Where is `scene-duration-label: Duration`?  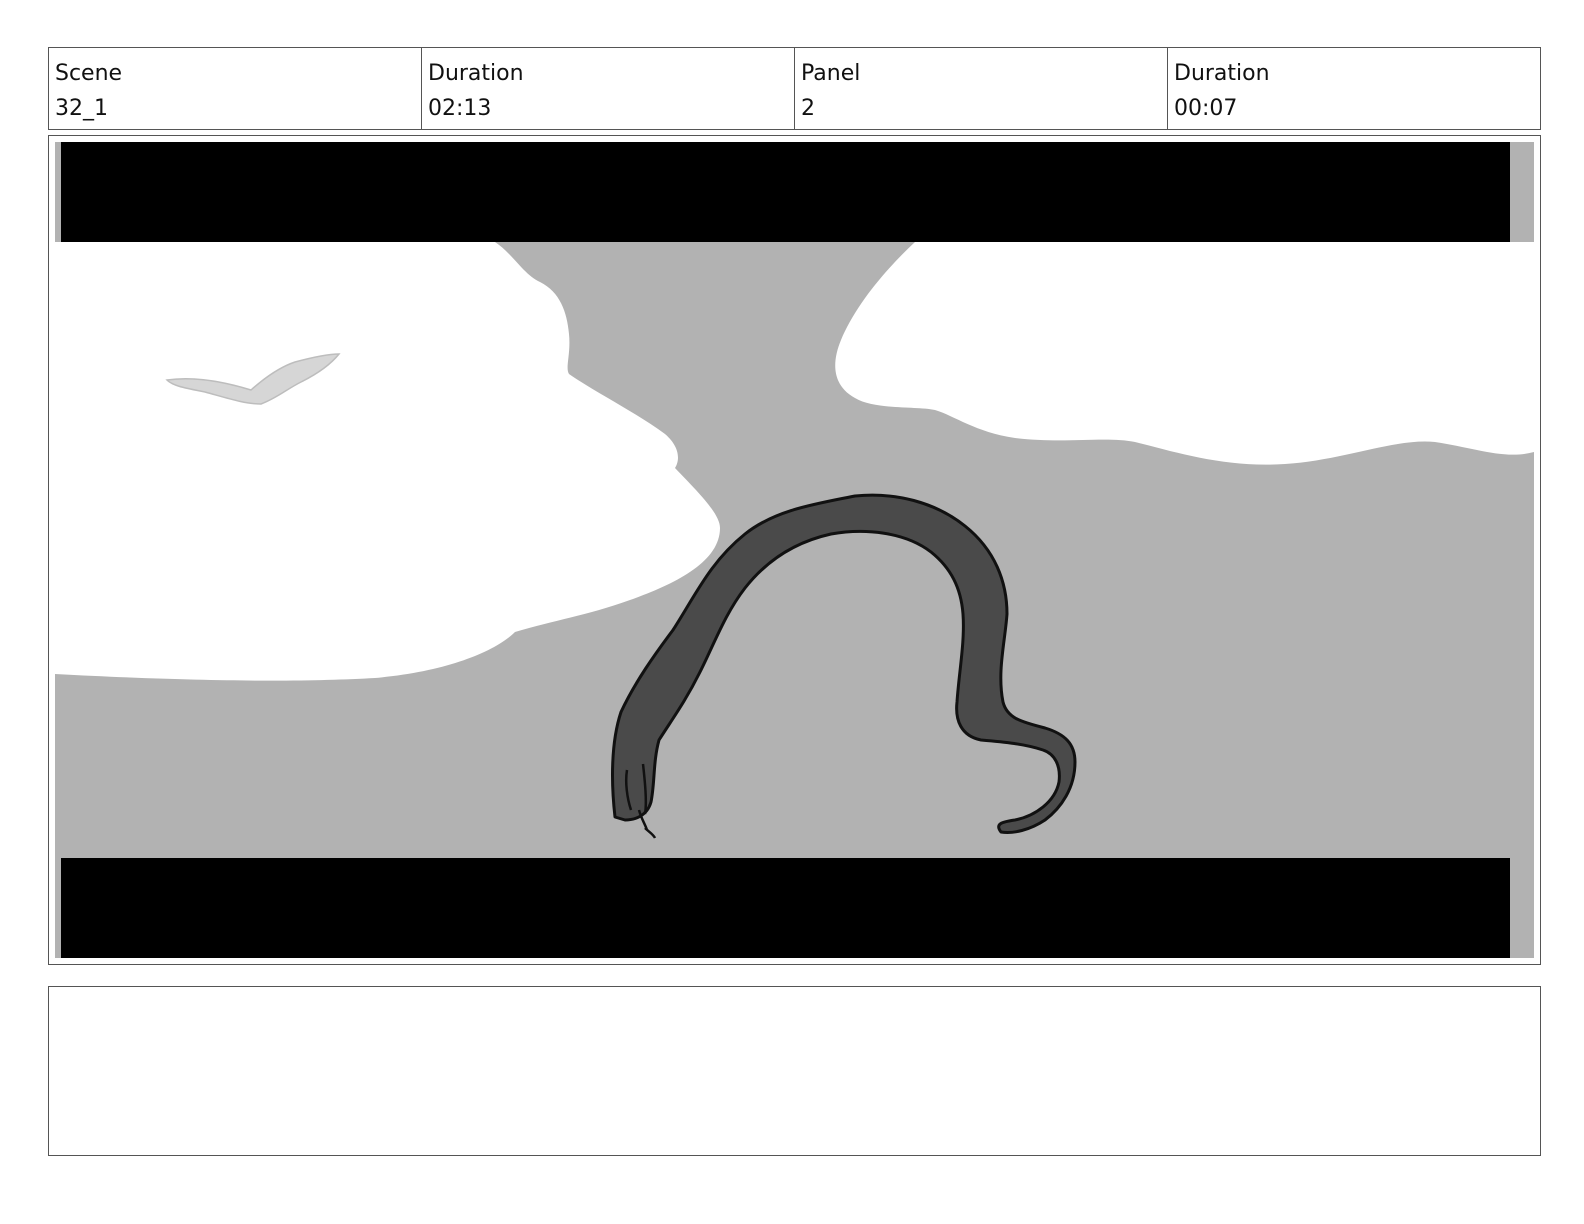
scene-duration-label: Duration is located at coordinates (476, 73).